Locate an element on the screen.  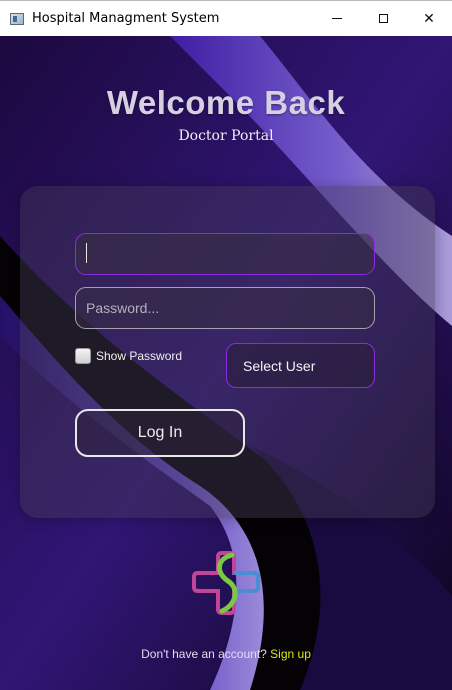
page-title: Welcome Back is located at coordinates (226, 102).